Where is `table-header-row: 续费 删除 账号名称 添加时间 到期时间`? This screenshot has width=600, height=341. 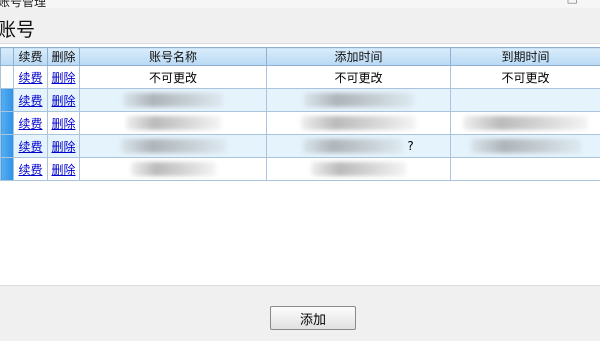
table-header-row: 续费 删除 账号名称 添加时间 到期时间 is located at coordinates (300, 57).